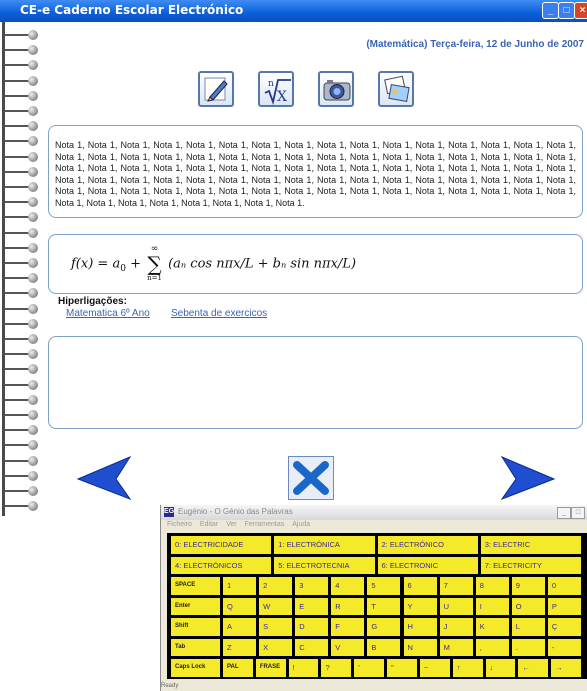  I want to click on keyboard-key: ", so click(402, 668).